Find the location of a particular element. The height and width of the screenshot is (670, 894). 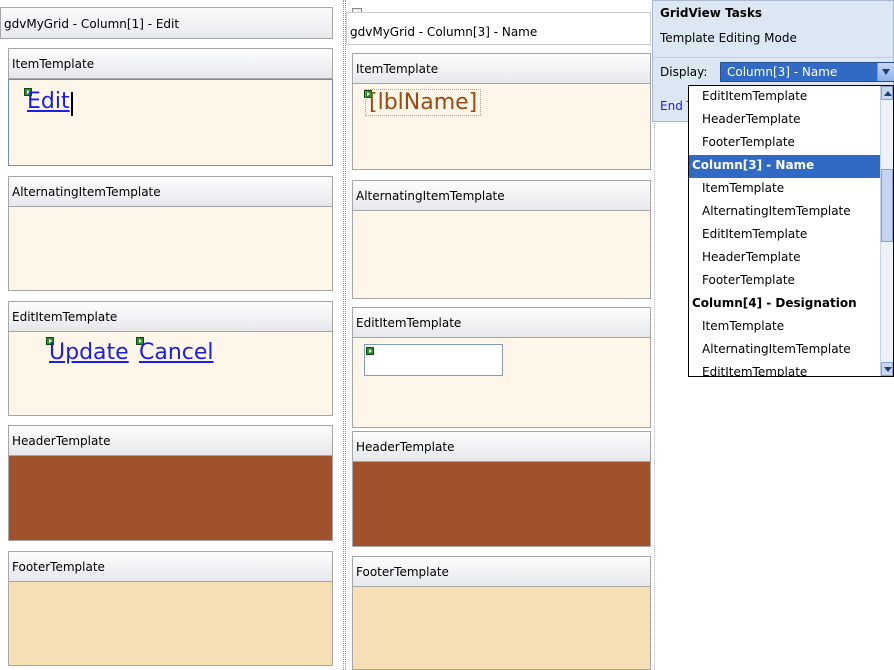

dropdown-arrow-button is located at coordinates (885, 72).